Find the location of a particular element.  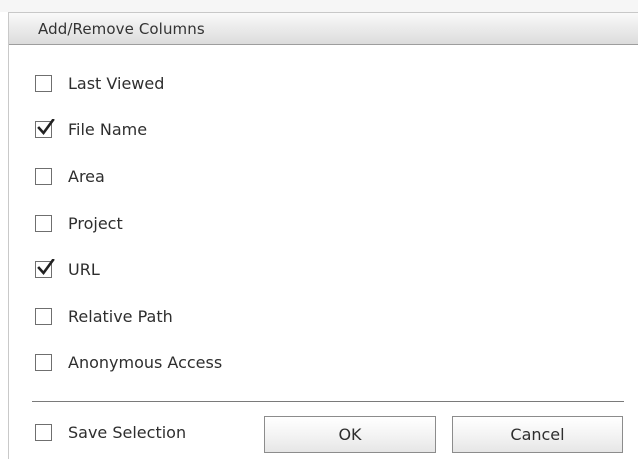

option-label: File Name is located at coordinates (108, 129).